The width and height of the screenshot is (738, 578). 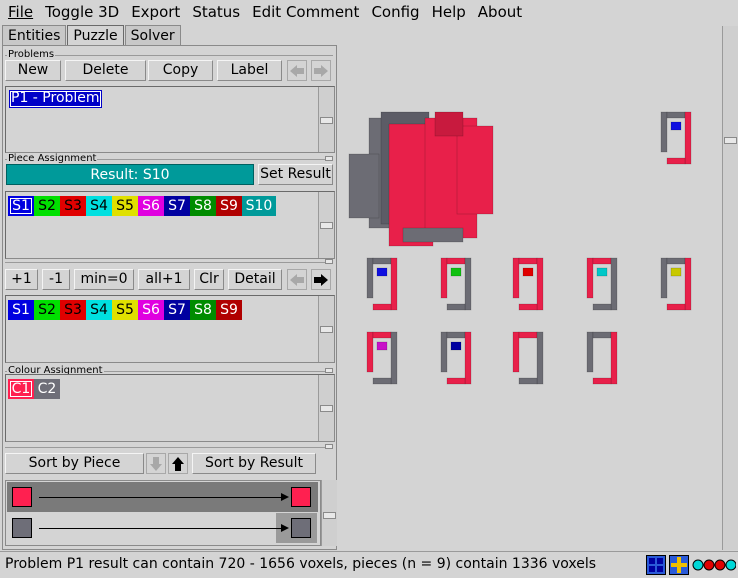 I want to click on piece-s6-accent, so click(x=382, y=346).